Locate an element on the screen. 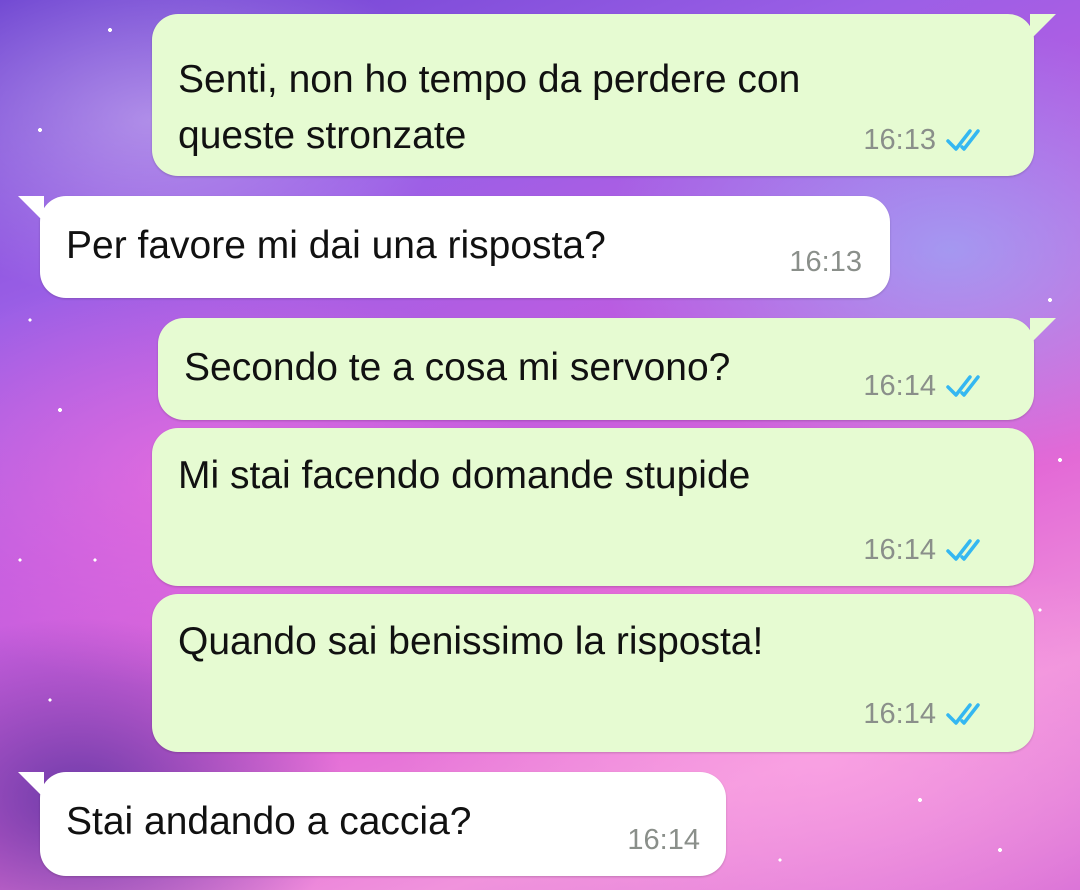 The width and height of the screenshot is (1080, 890). message-text: Secondo te a cosa mi servono? is located at coordinates (457, 367).